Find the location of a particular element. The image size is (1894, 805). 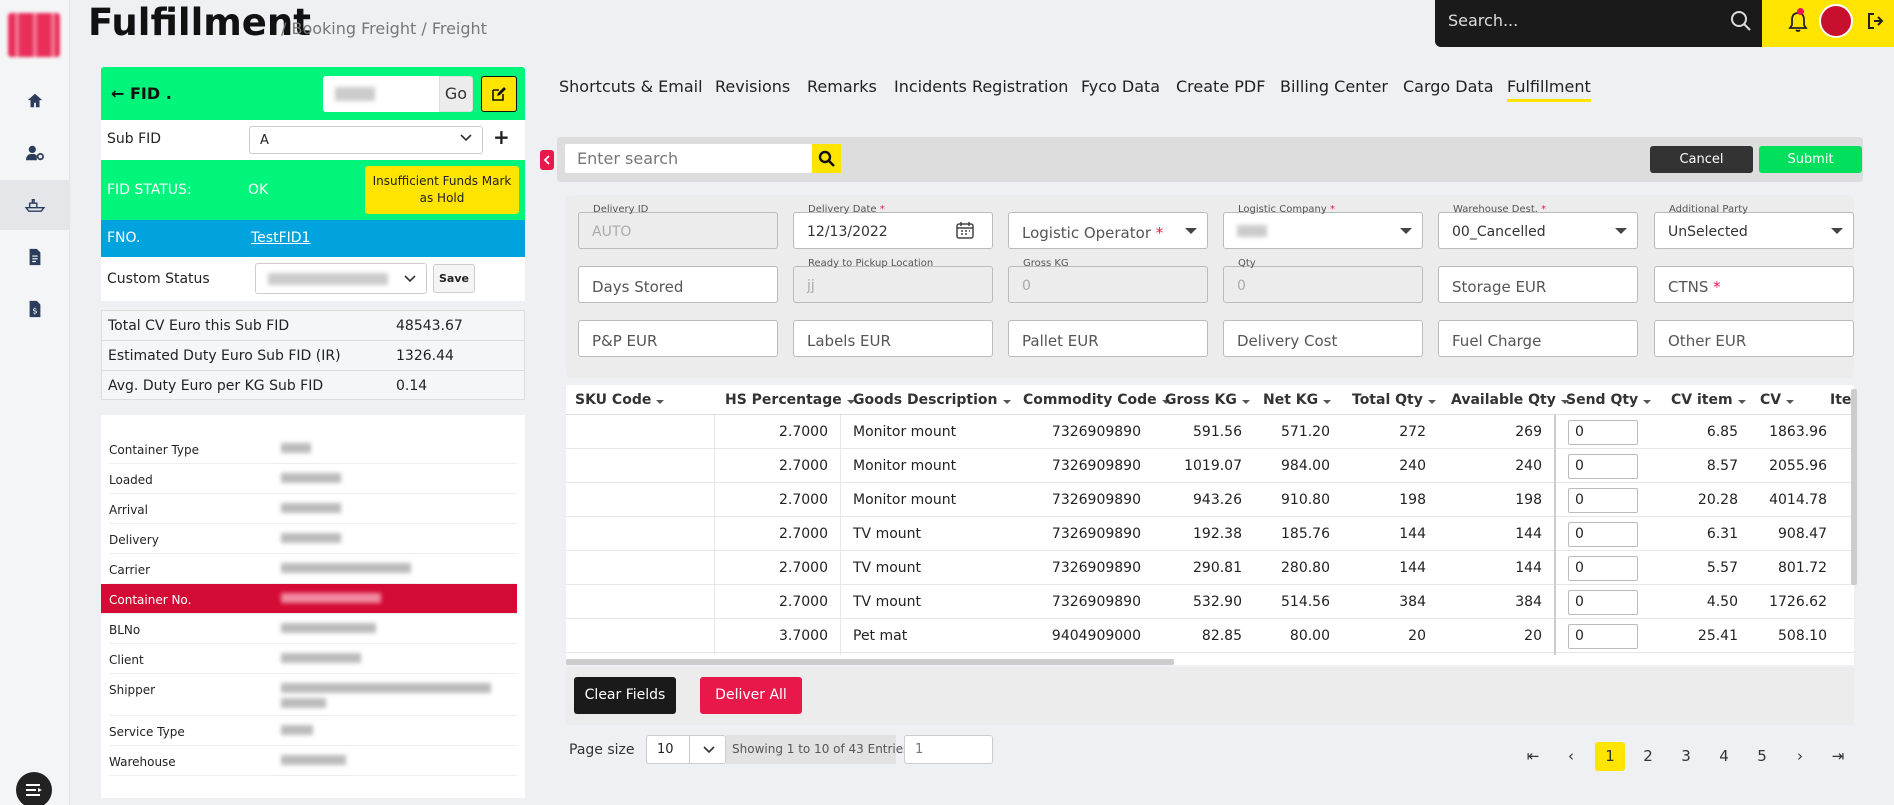

logout-icon is located at coordinates (1876, 23).